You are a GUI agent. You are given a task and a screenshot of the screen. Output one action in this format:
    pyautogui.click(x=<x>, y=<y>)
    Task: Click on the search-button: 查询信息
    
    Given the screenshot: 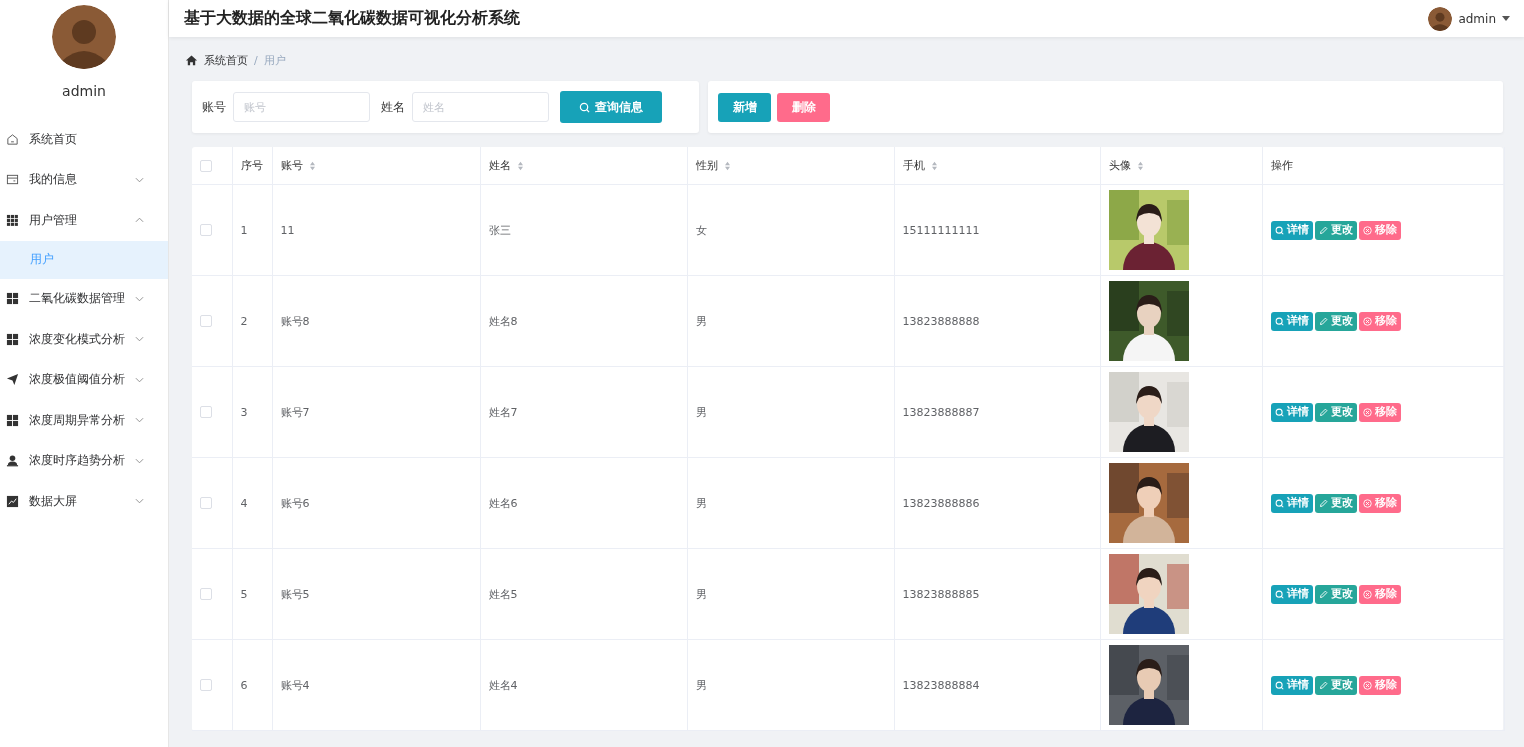 What is the action you would take?
    pyautogui.click(x=611, y=107)
    